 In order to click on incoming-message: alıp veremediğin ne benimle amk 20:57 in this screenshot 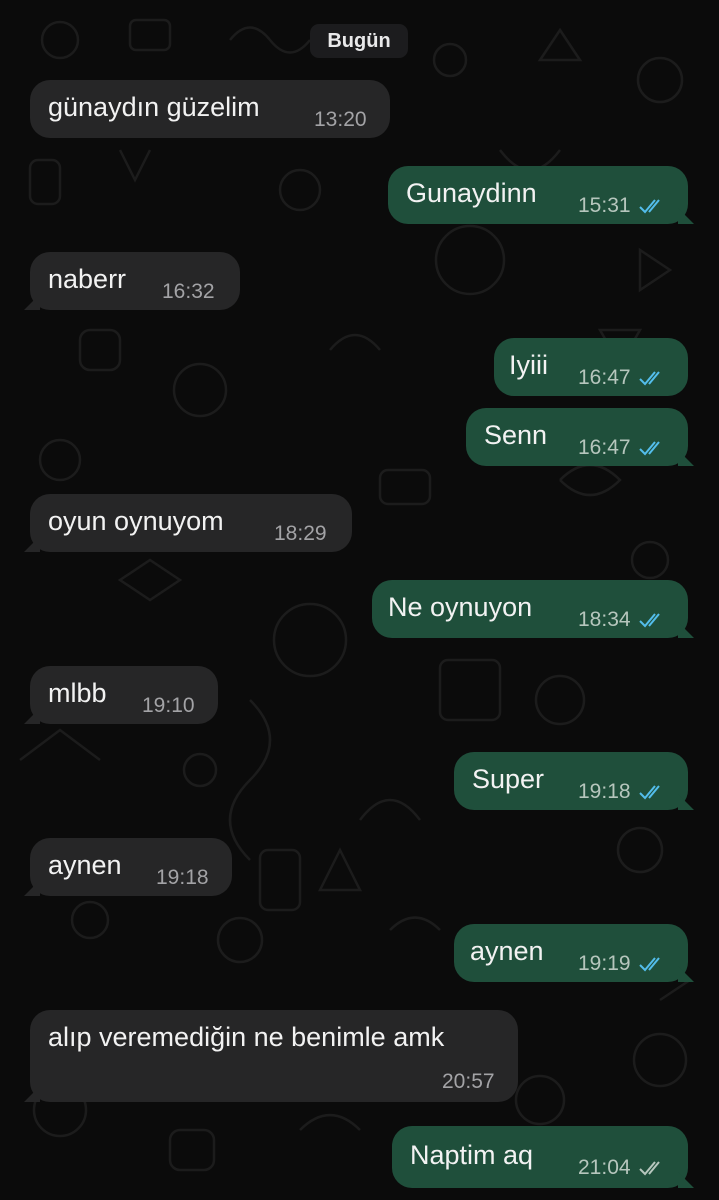, I will do `click(274, 1056)`.